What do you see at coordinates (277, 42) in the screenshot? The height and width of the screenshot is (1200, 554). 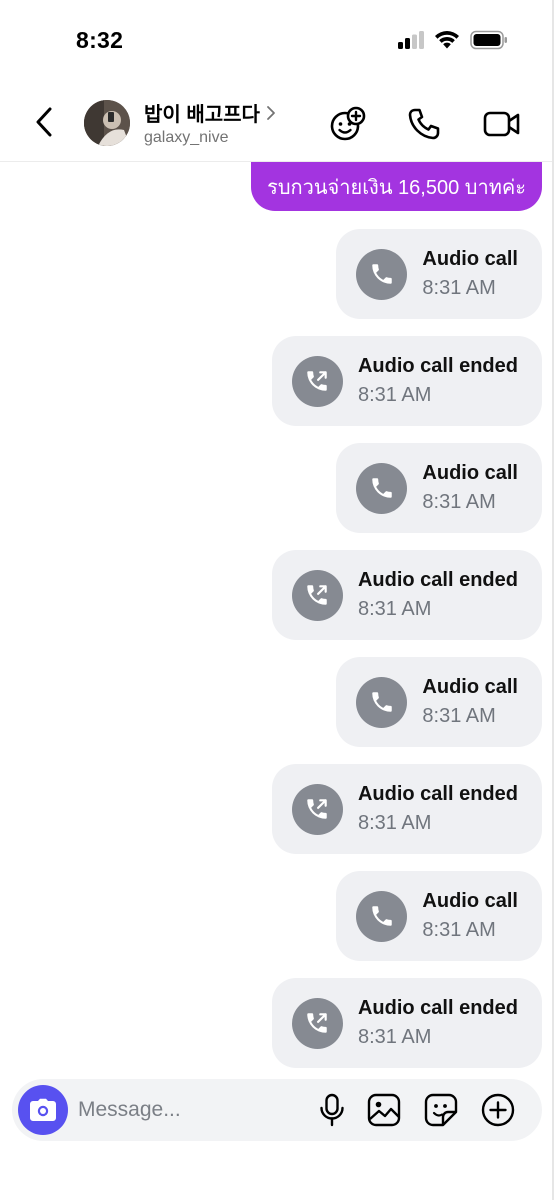 I see `status-bar: 8:32` at bounding box center [277, 42].